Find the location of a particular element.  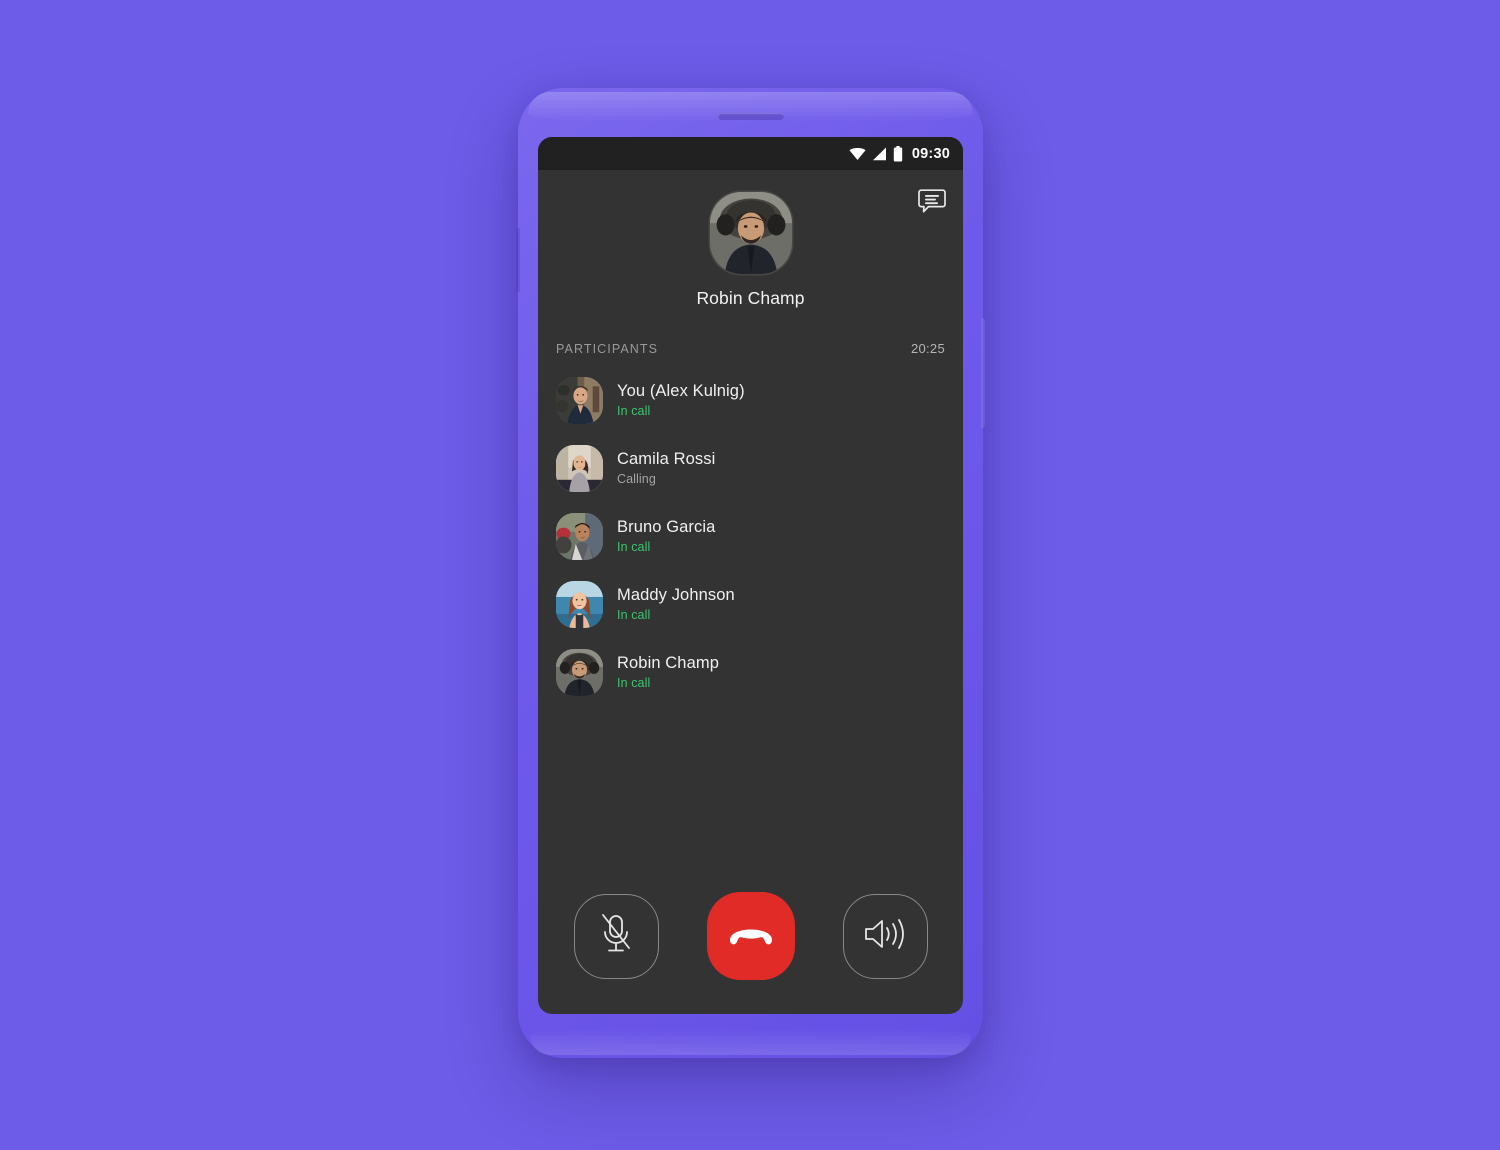

battery-icon is located at coordinates (898, 153).